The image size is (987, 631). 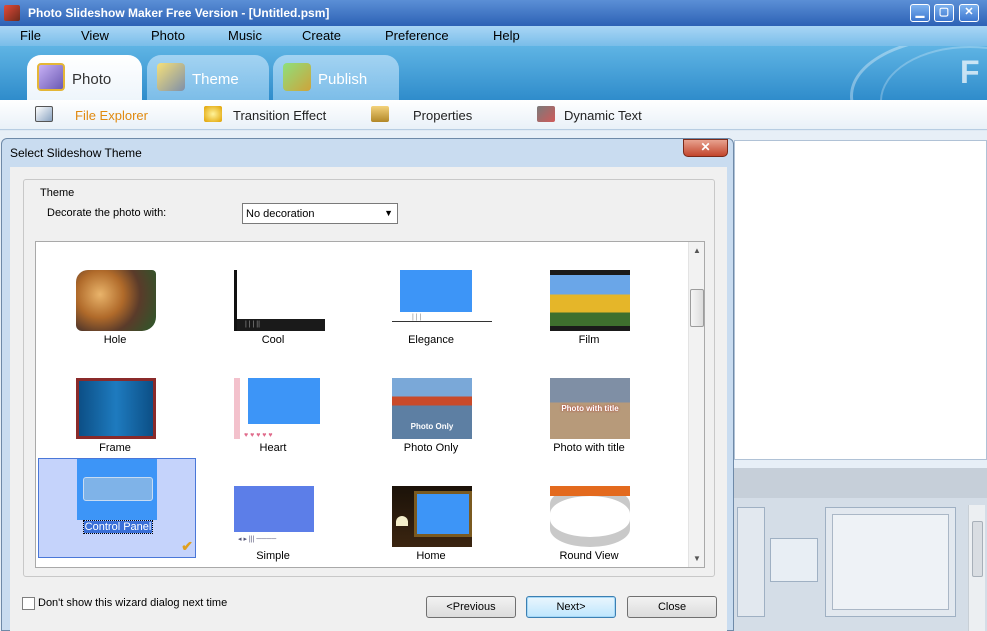 What do you see at coordinates (431, 556) in the screenshot?
I see `theme-caption: Home` at bounding box center [431, 556].